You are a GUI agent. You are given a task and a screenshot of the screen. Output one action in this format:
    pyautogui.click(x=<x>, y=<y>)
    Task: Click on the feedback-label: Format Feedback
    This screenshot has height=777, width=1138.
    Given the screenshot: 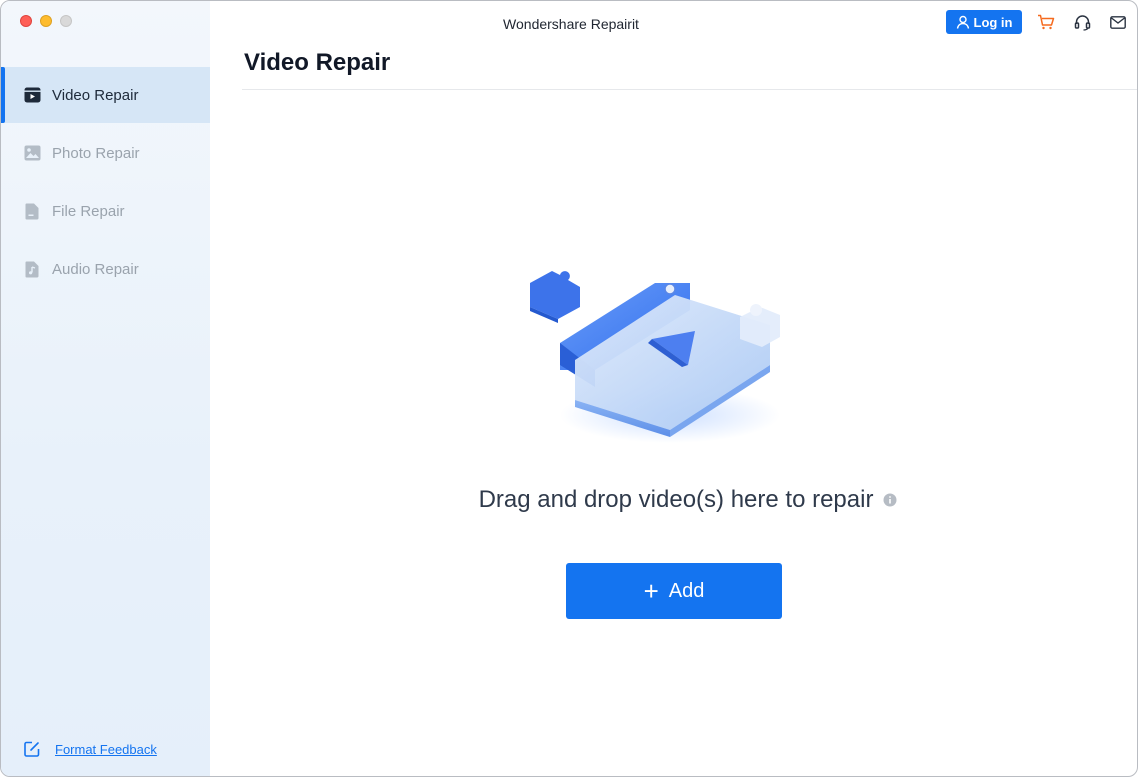 What is the action you would take?
    pyautogui.click(x=106, y=749)
    